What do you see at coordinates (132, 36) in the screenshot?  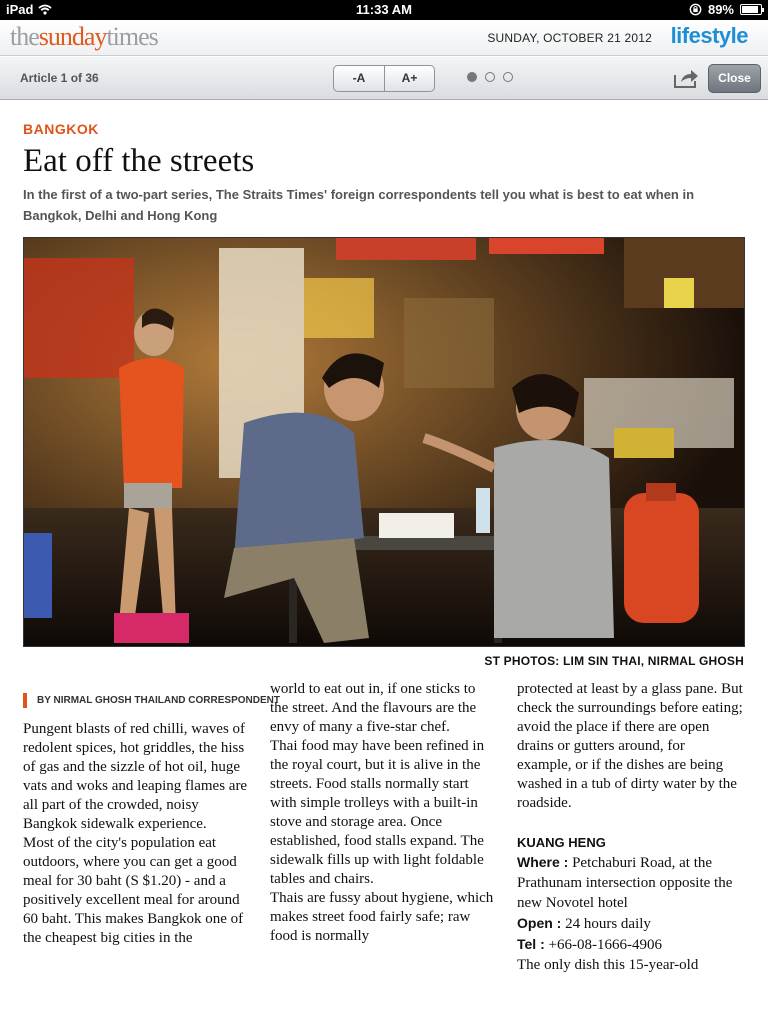 I see `logo-part-times: times` at bounding box center [132, 36].